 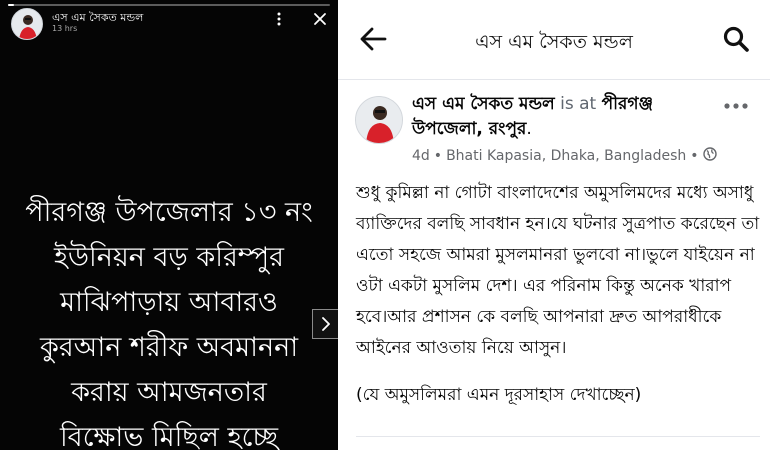 What do you see at coordinates (554, 79) in the screenshot?
I see `top-bar-divider` at bounding box center [554, 79].